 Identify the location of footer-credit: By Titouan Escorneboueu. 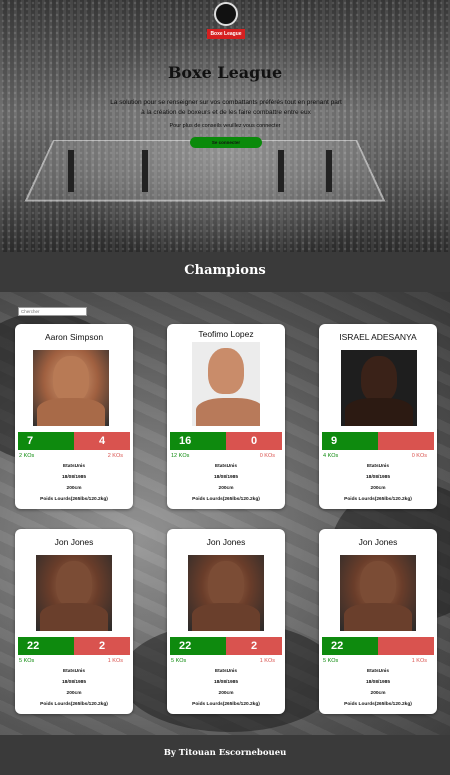
(225, 753).